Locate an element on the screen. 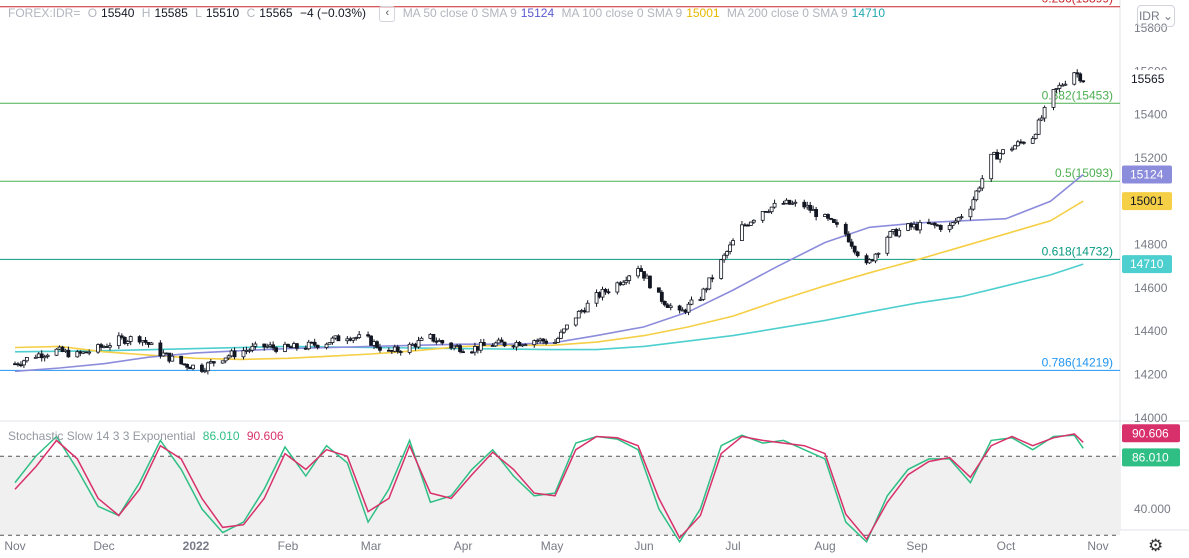 Image resolution: width=1189 pixels, height=558 pixels. chevron-left-icon: ‹ is located at coordinates (387, 14).